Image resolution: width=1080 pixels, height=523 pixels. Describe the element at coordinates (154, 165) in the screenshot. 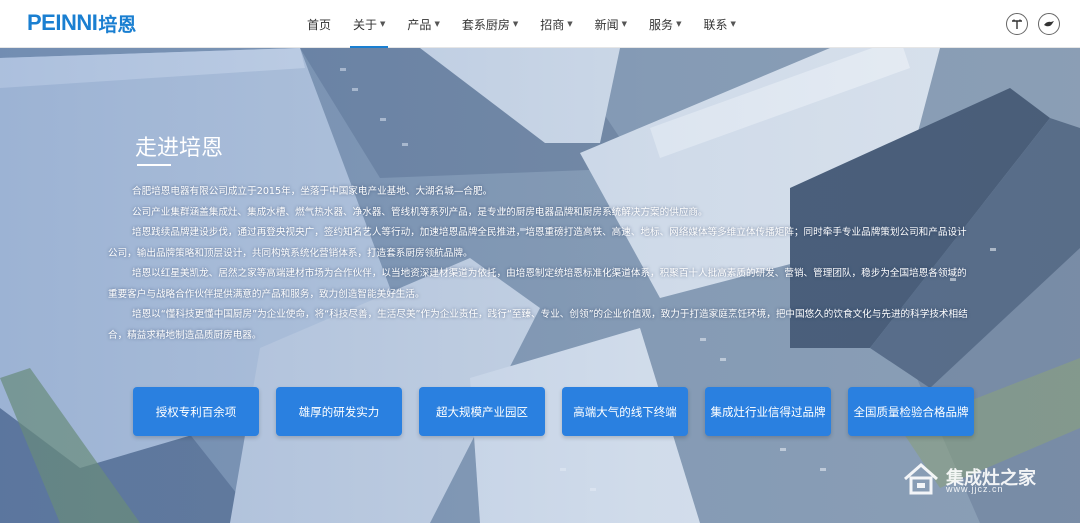

I see `title-underline` at that location.